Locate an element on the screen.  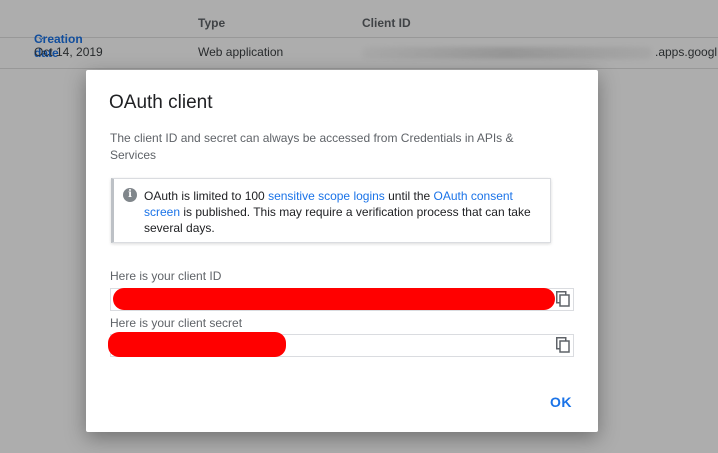
ok-button: OK is located at coordinates (561, 402).